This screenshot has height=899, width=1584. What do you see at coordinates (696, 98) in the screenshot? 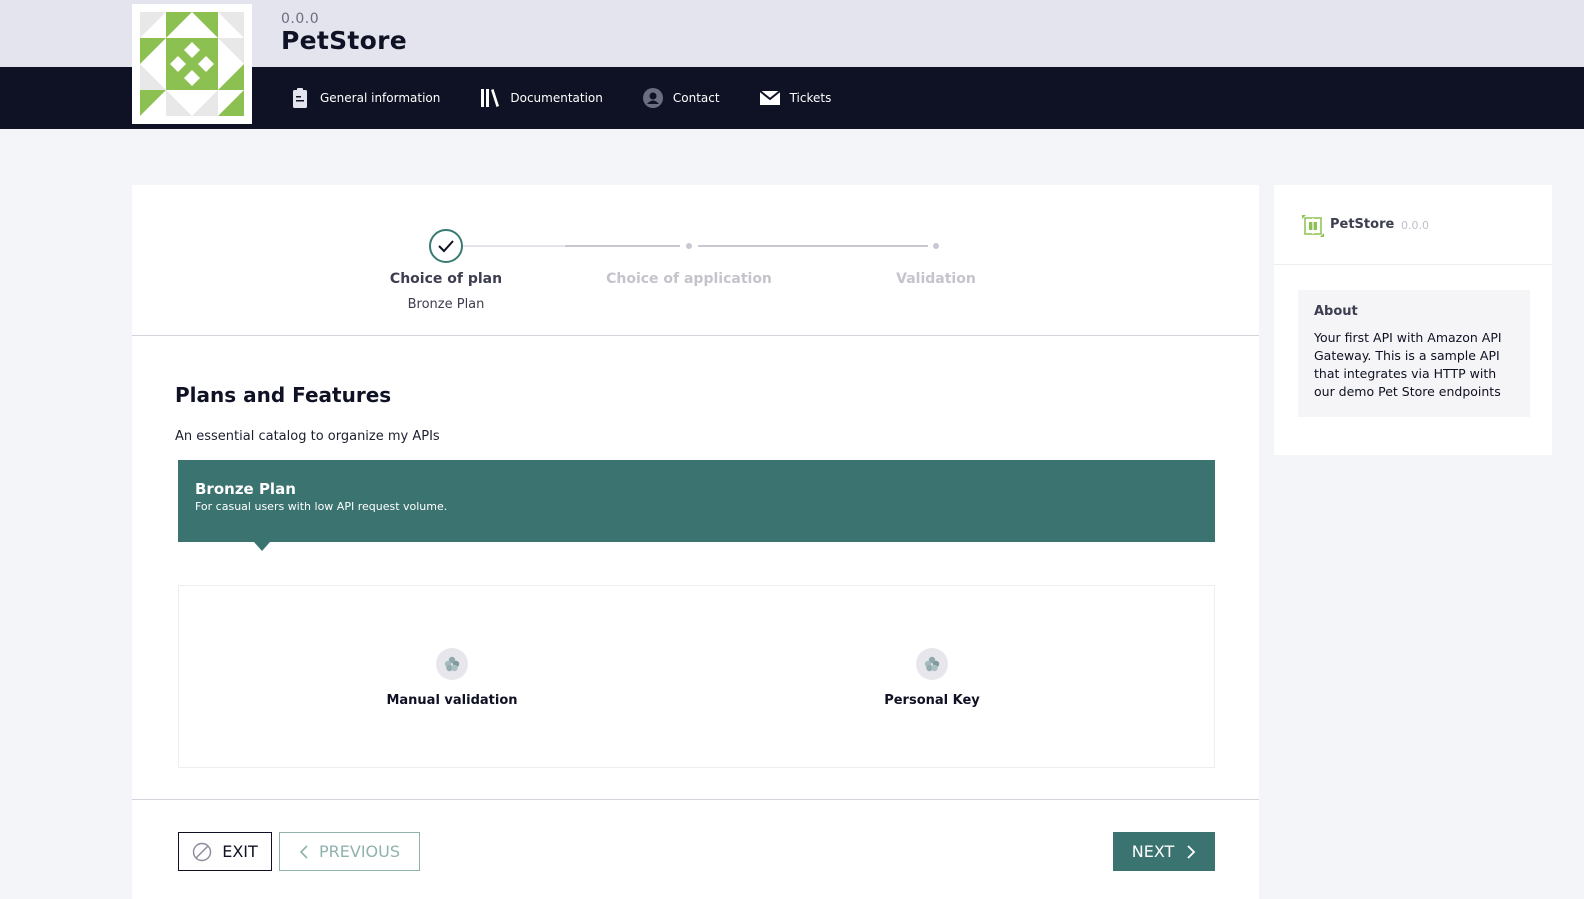
I see `nav-item-label: Contact` at bounding box center [696, 98].